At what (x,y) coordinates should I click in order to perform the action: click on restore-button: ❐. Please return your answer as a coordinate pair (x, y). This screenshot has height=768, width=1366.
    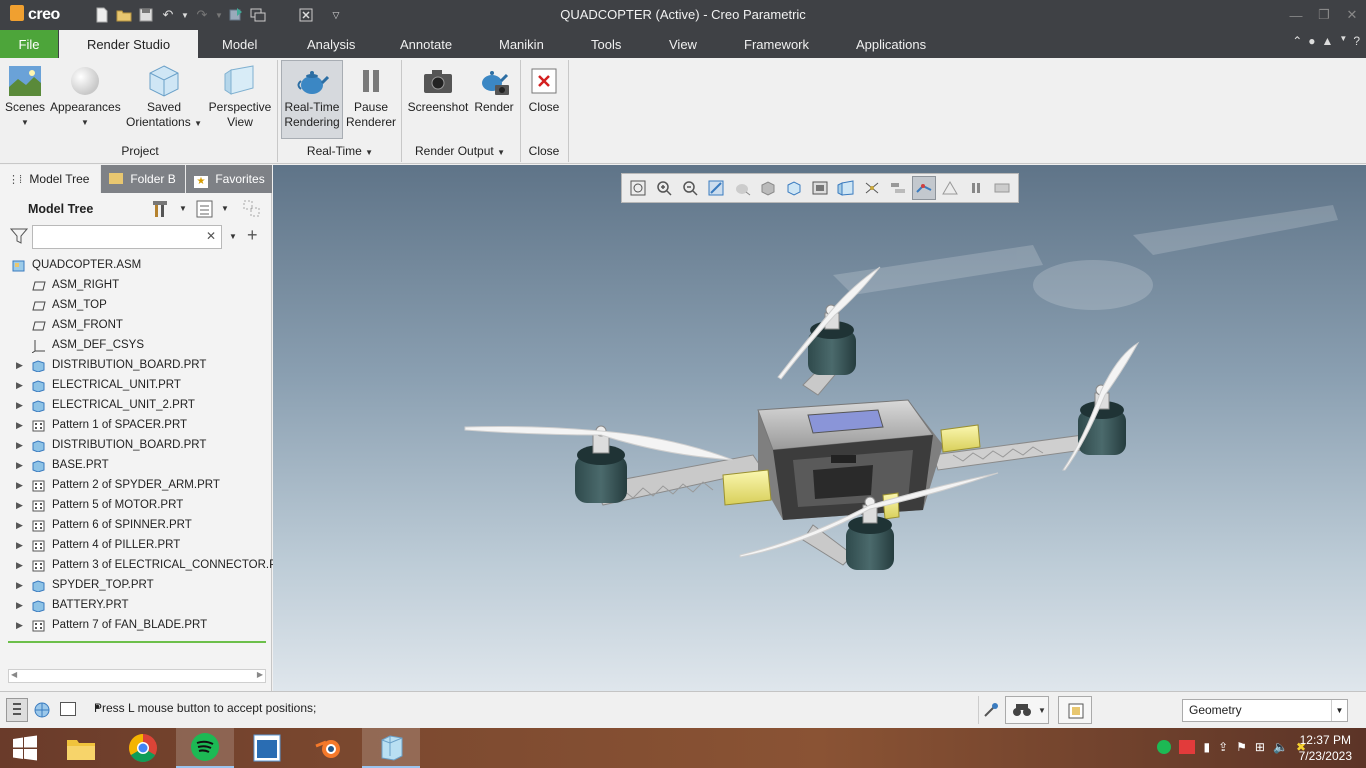
    Looking at the image, I should click on (1324, 15).